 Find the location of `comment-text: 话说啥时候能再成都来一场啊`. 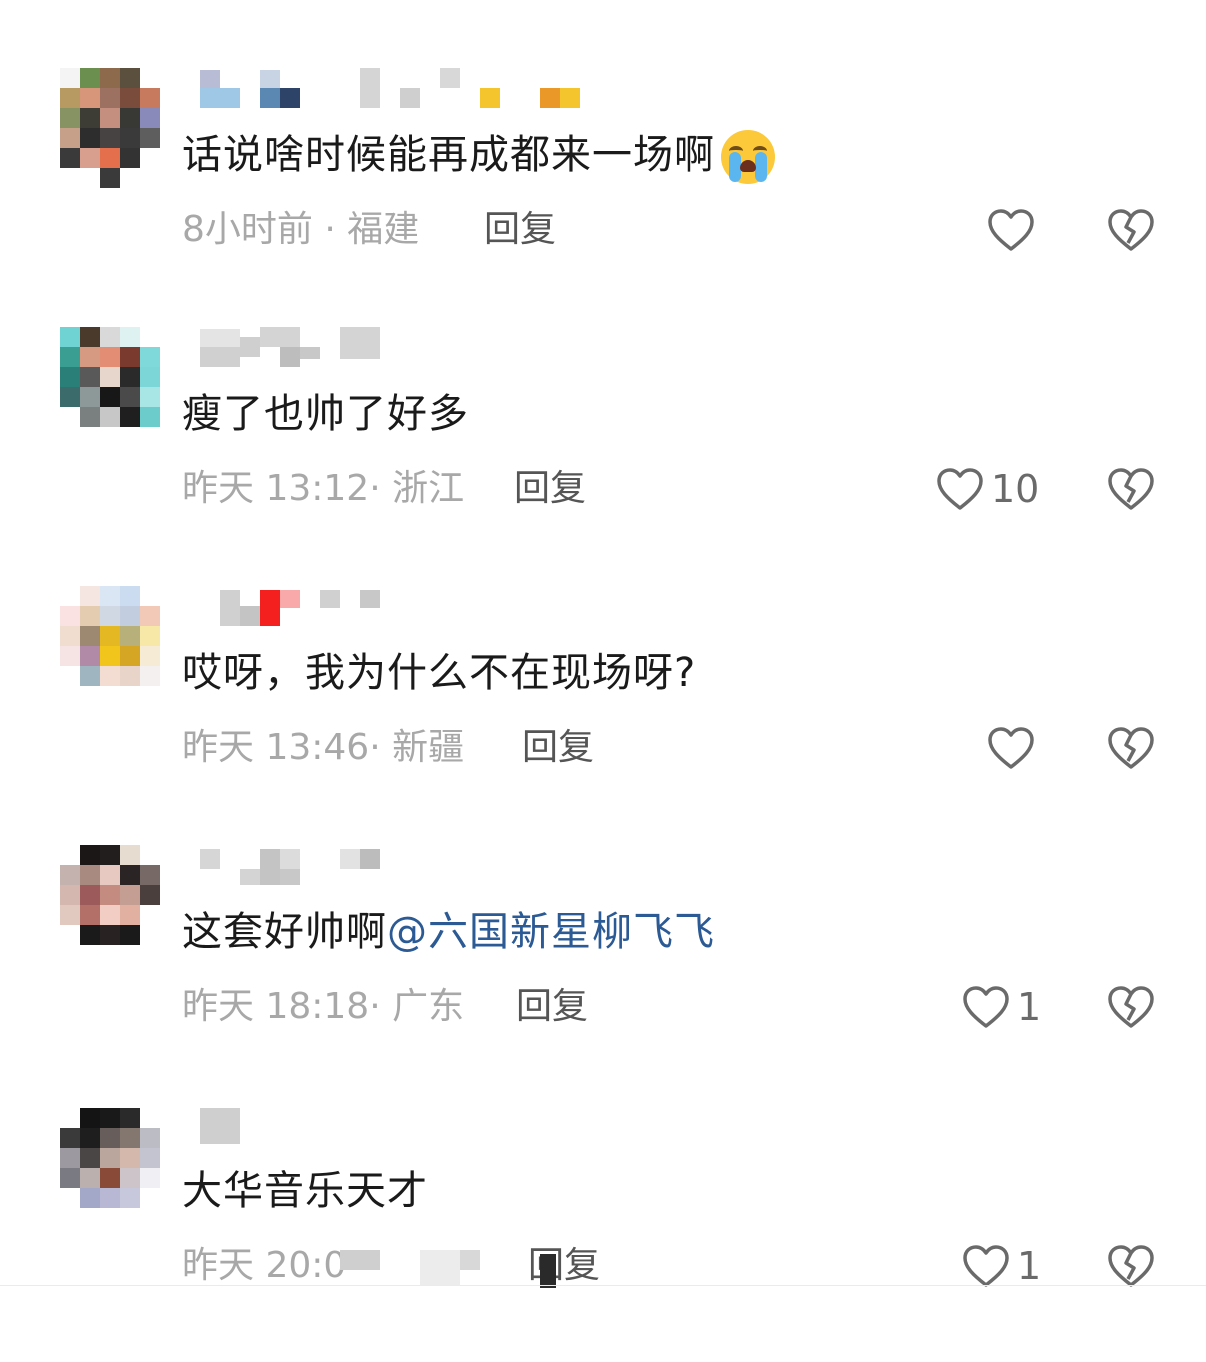

comment-text: 话说啥时候能再成都来一场啊 is located at coordinates (478, 157).